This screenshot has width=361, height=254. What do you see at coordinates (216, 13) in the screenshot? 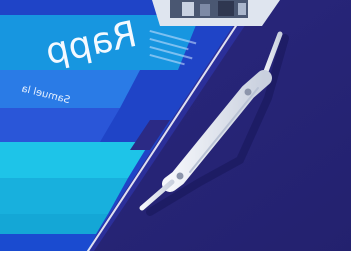
I see `partial-inset-photo` at bounding box center [216, 13].